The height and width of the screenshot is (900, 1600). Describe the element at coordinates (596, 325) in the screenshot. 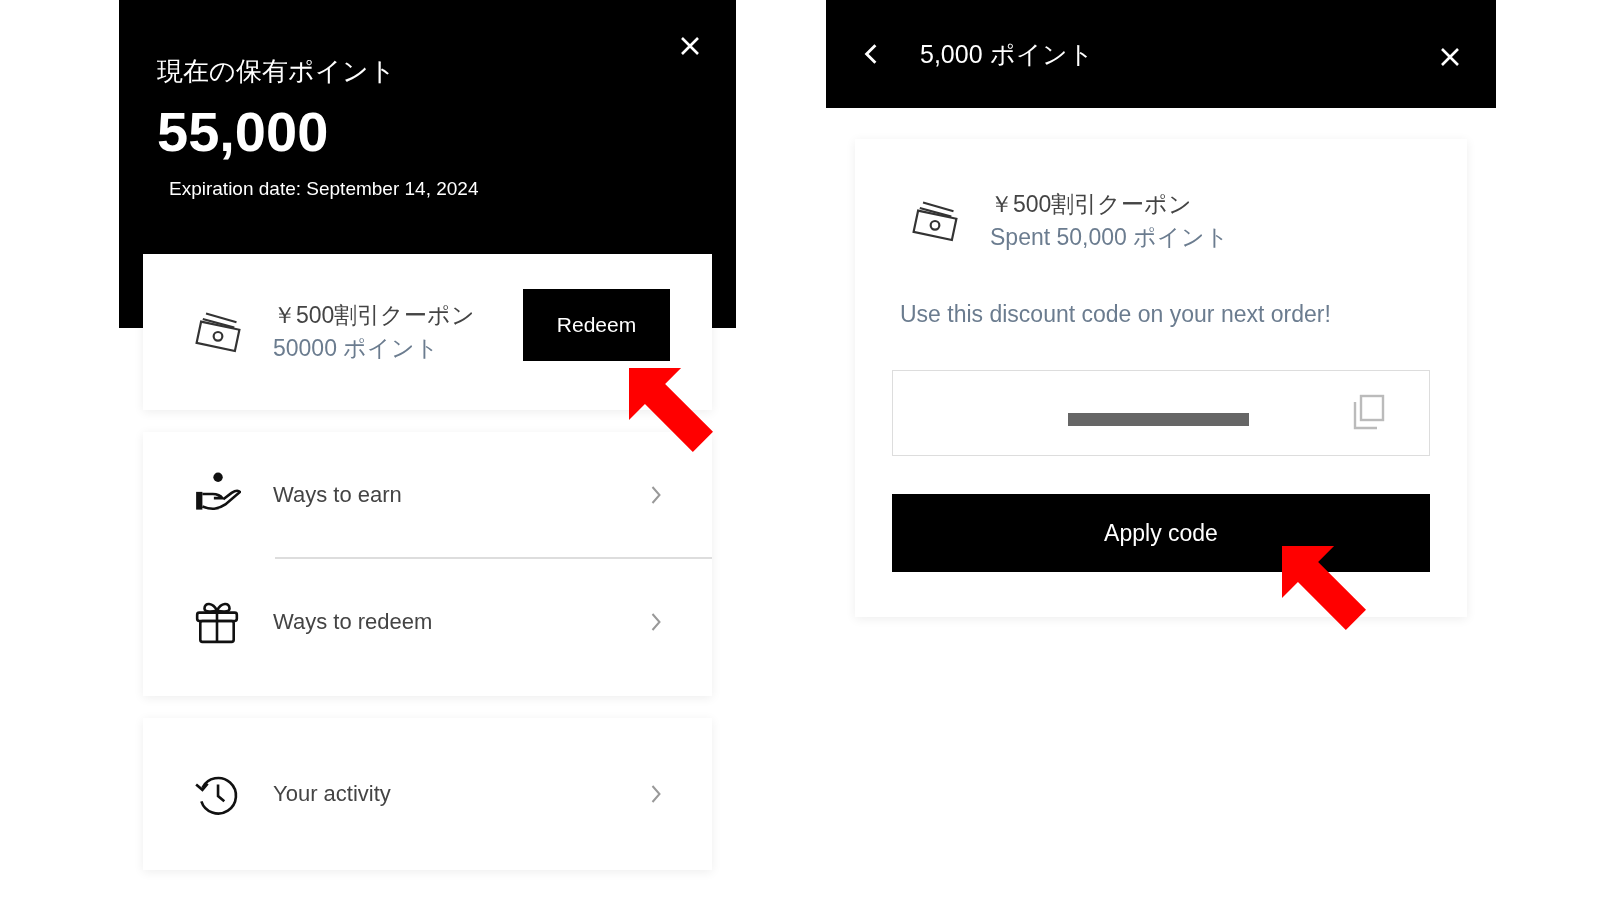

I see `redeem-button: Redeem` at that location.